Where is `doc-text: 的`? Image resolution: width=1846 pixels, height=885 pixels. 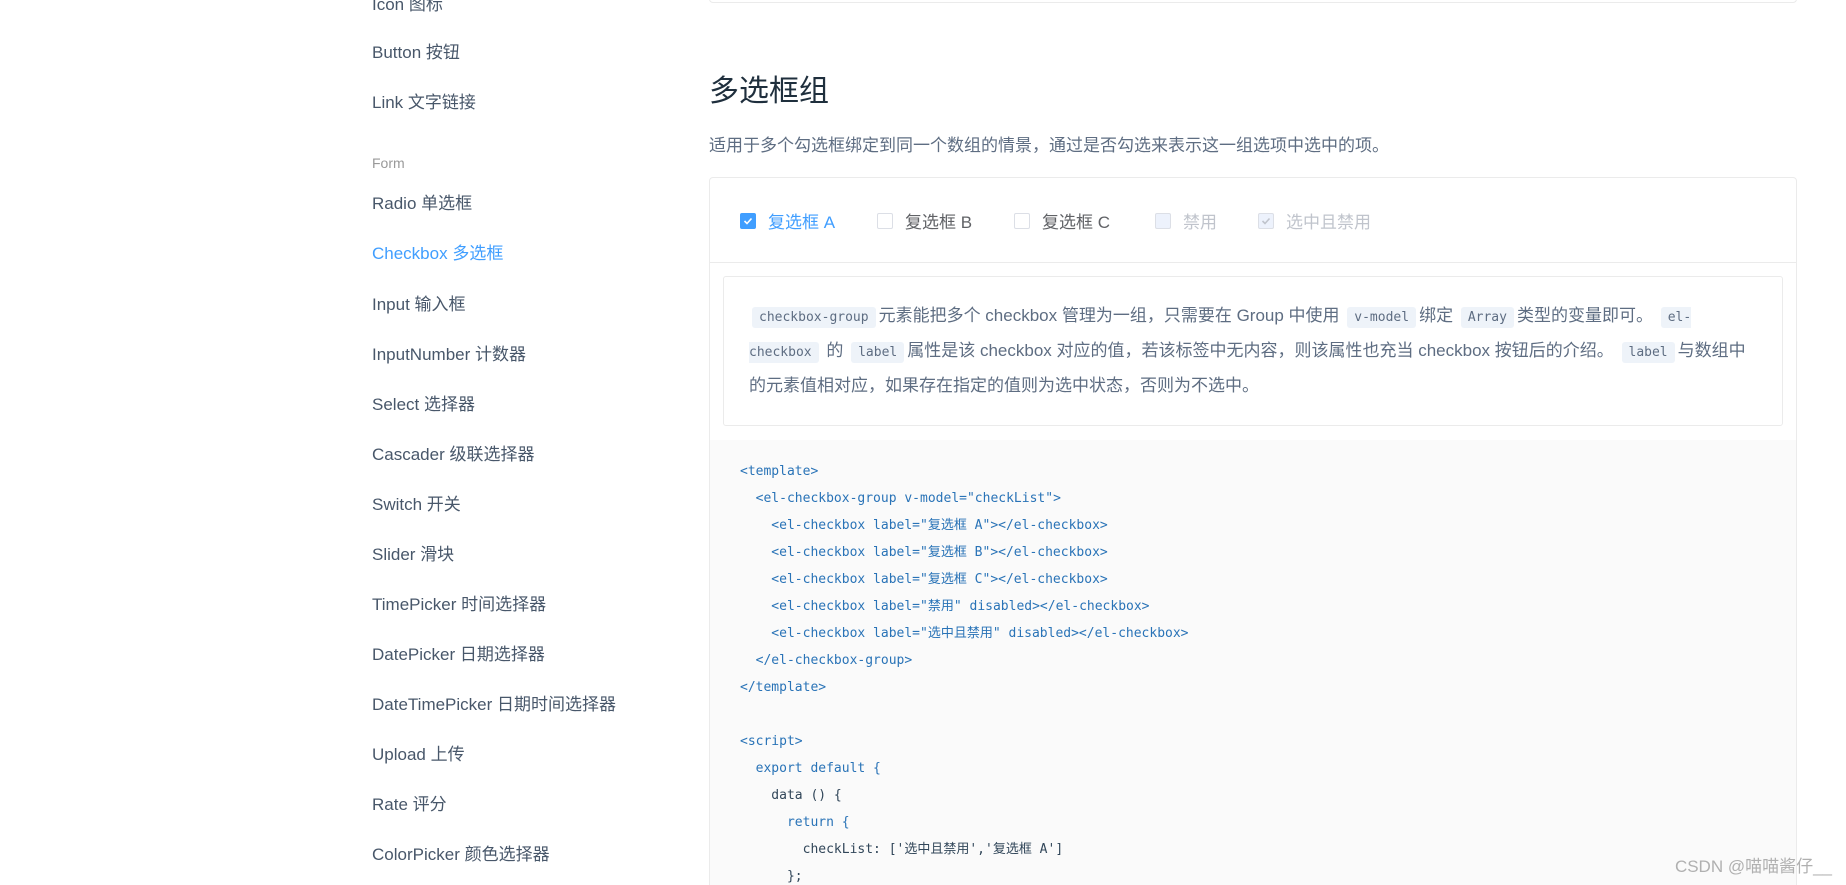
doc-text: 的 is located at coordinates (835, 350).